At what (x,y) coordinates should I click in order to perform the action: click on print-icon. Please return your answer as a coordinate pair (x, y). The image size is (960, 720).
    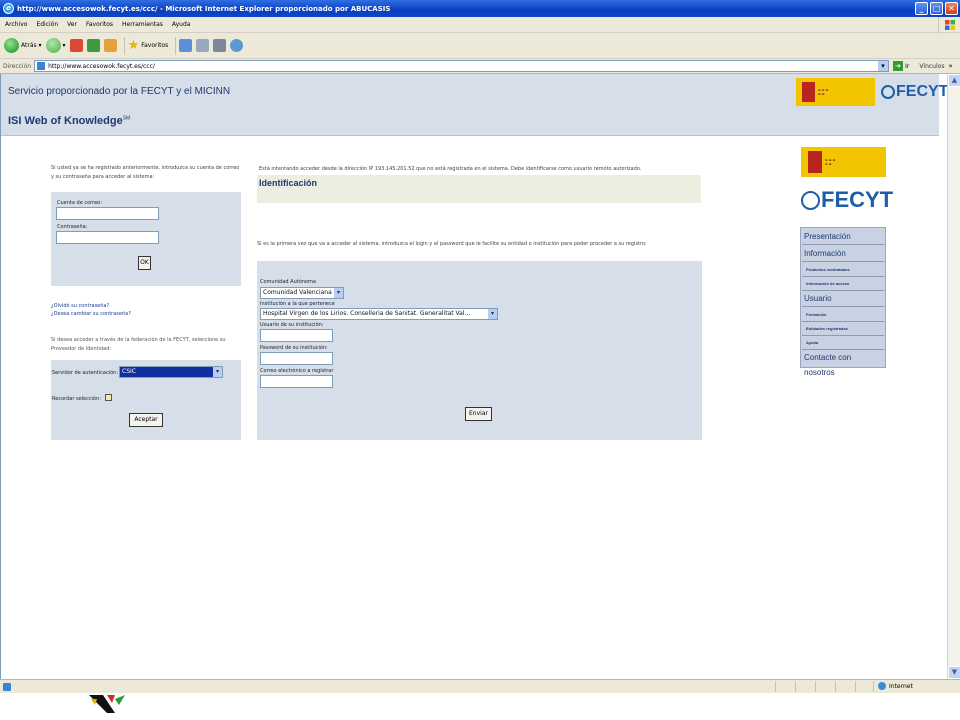
    Looking at the image, I should click on (220, 45).